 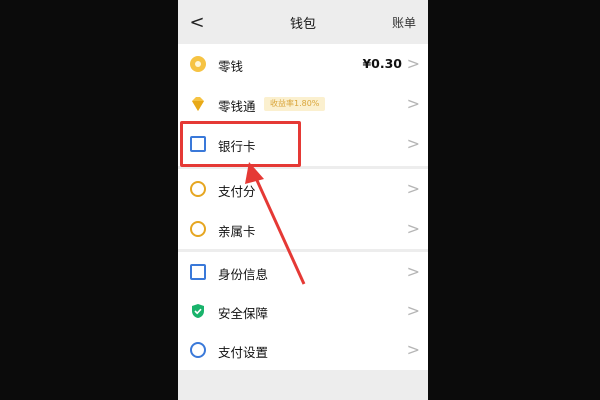 I want to click on settings-gear-icon, so click(x=198, y=350).